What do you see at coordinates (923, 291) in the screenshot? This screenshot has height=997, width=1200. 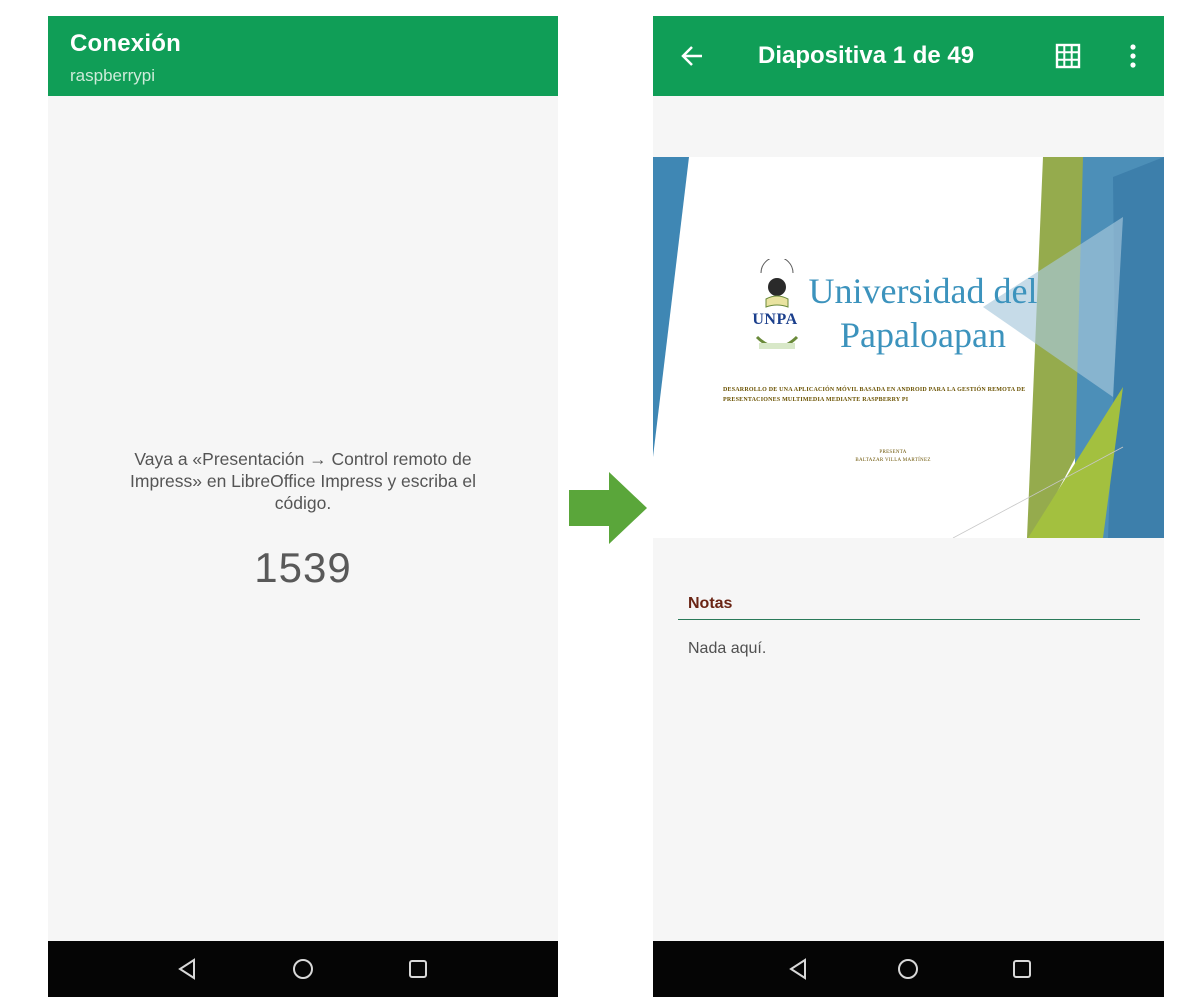 I see `slide-title-line1: Universidad del` at bounding box center [923, 291].